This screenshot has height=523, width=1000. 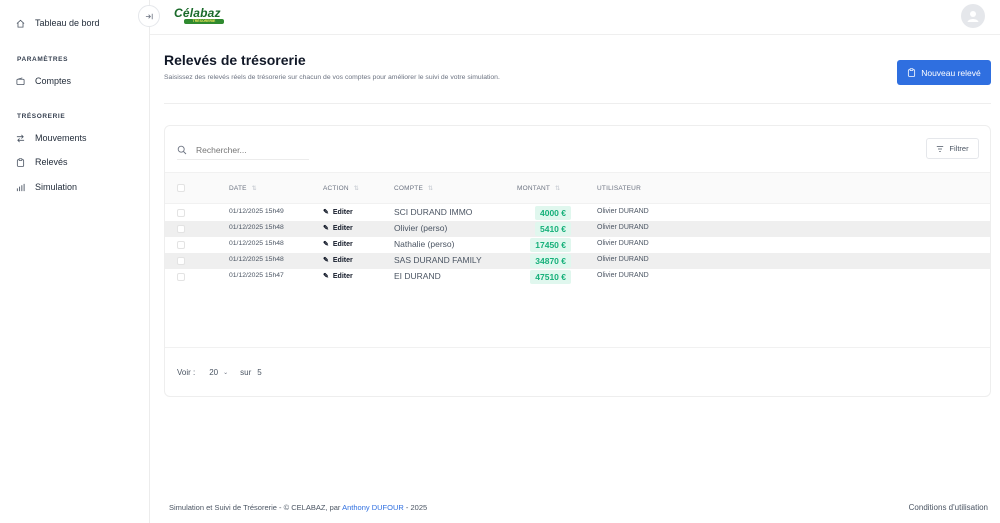 What do you see at coordinates (553, 229) in the screenshot?
I see `amount-badge: 5410 €` at bounding box center [553, 229].